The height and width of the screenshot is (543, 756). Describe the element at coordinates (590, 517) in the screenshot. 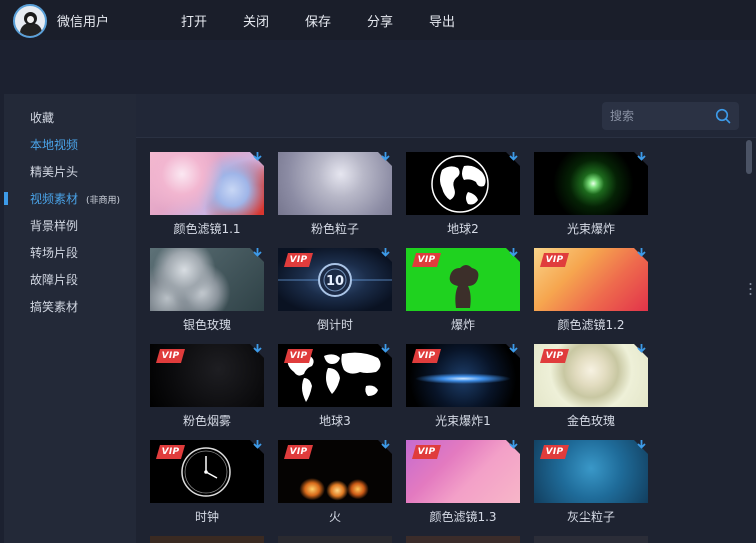

I see `asset-label: 灰尘粒子` at that location.